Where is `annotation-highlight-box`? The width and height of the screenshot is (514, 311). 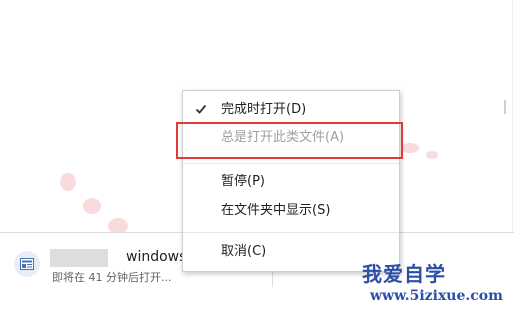
annotation-highlight-box is located at coordinates (289, 140).